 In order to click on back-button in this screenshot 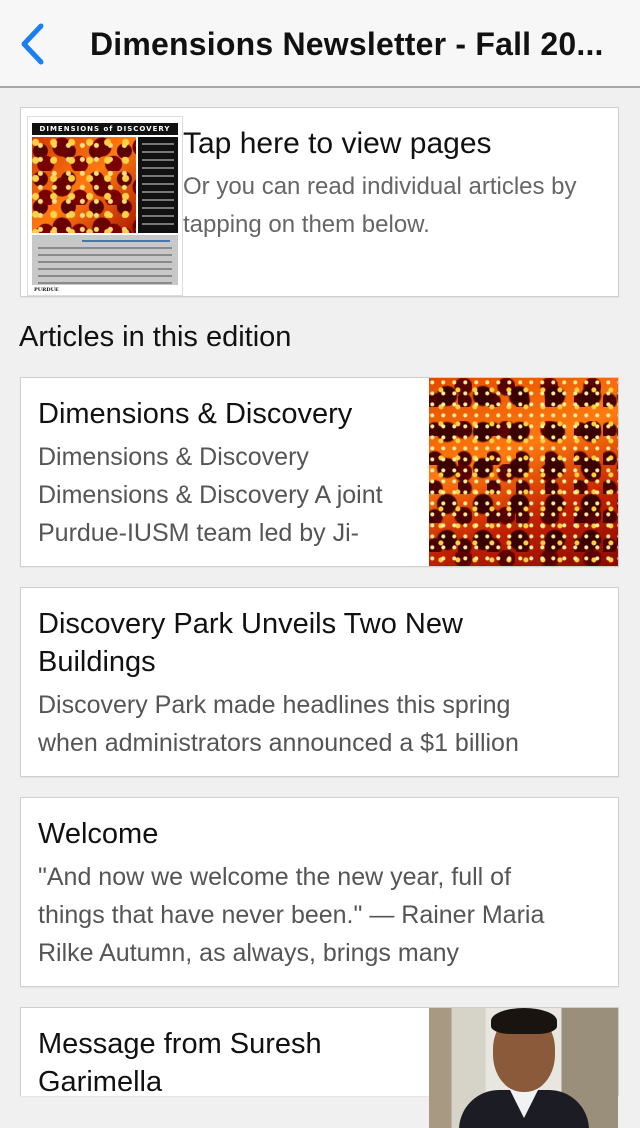, I will do `click(32, 44)`.